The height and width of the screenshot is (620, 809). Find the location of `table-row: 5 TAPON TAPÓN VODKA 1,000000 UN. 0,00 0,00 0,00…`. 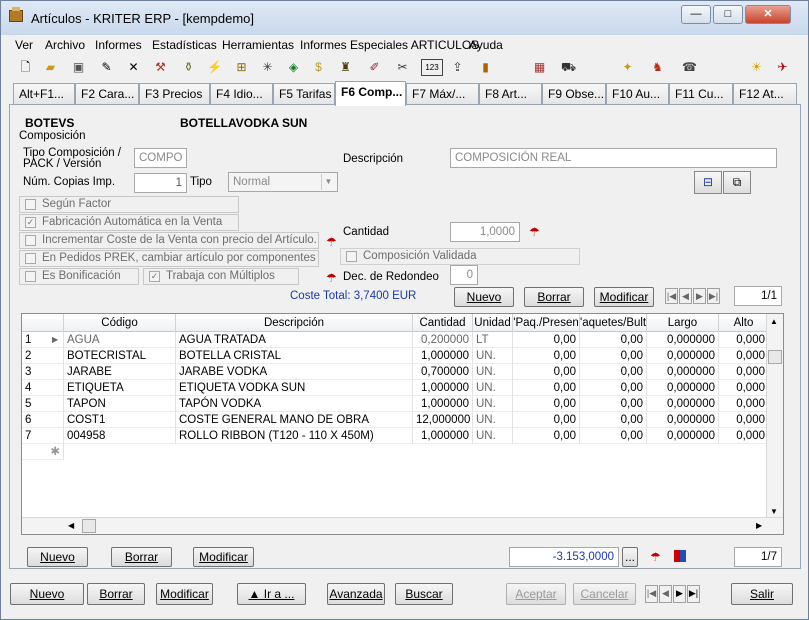

table-row: 5 TAPON TAPÓN VODKA 1,000000 UN. 0,00 0,00 0,00… is located at coordinates (402, 404).